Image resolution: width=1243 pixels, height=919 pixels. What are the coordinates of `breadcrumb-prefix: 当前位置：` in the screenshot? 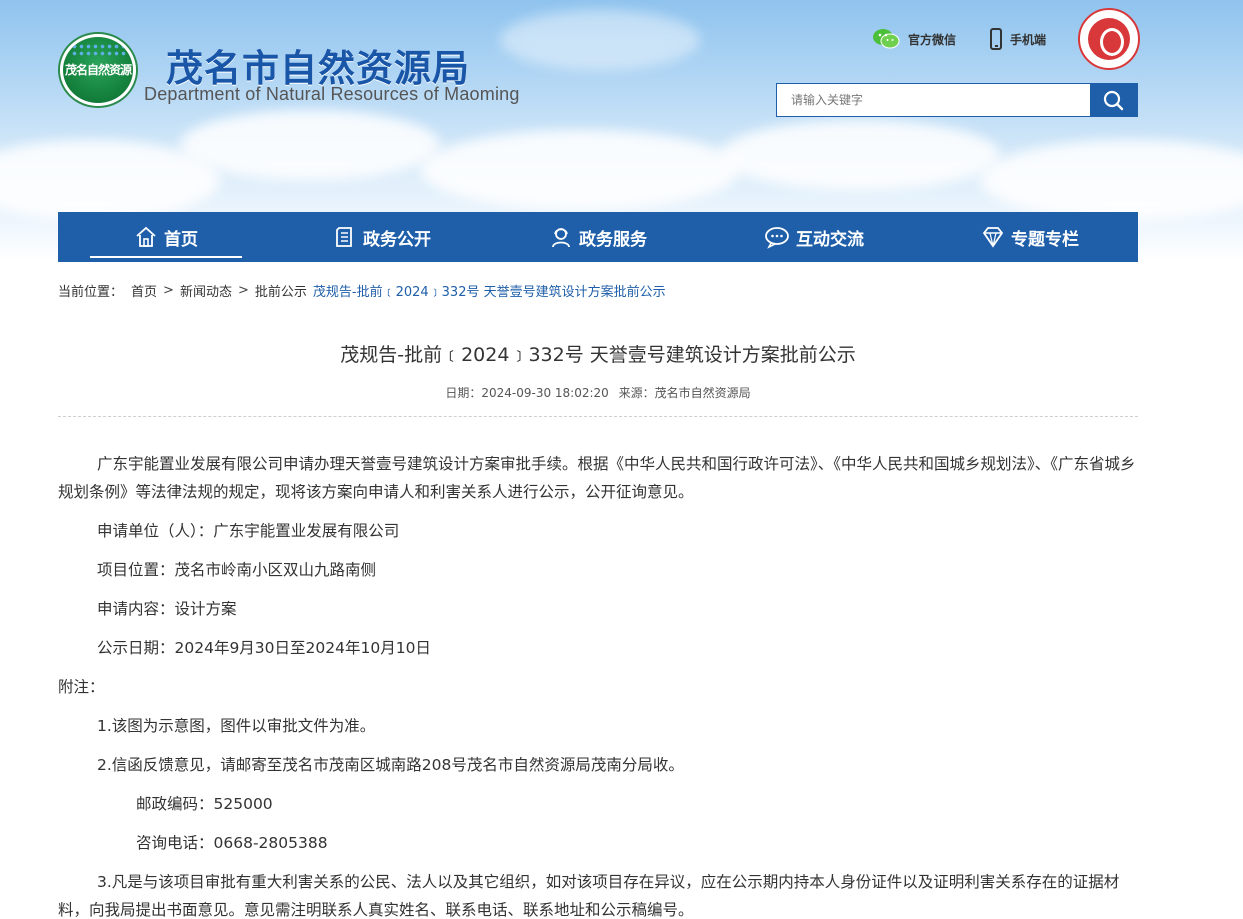 It's located at (91, 292).